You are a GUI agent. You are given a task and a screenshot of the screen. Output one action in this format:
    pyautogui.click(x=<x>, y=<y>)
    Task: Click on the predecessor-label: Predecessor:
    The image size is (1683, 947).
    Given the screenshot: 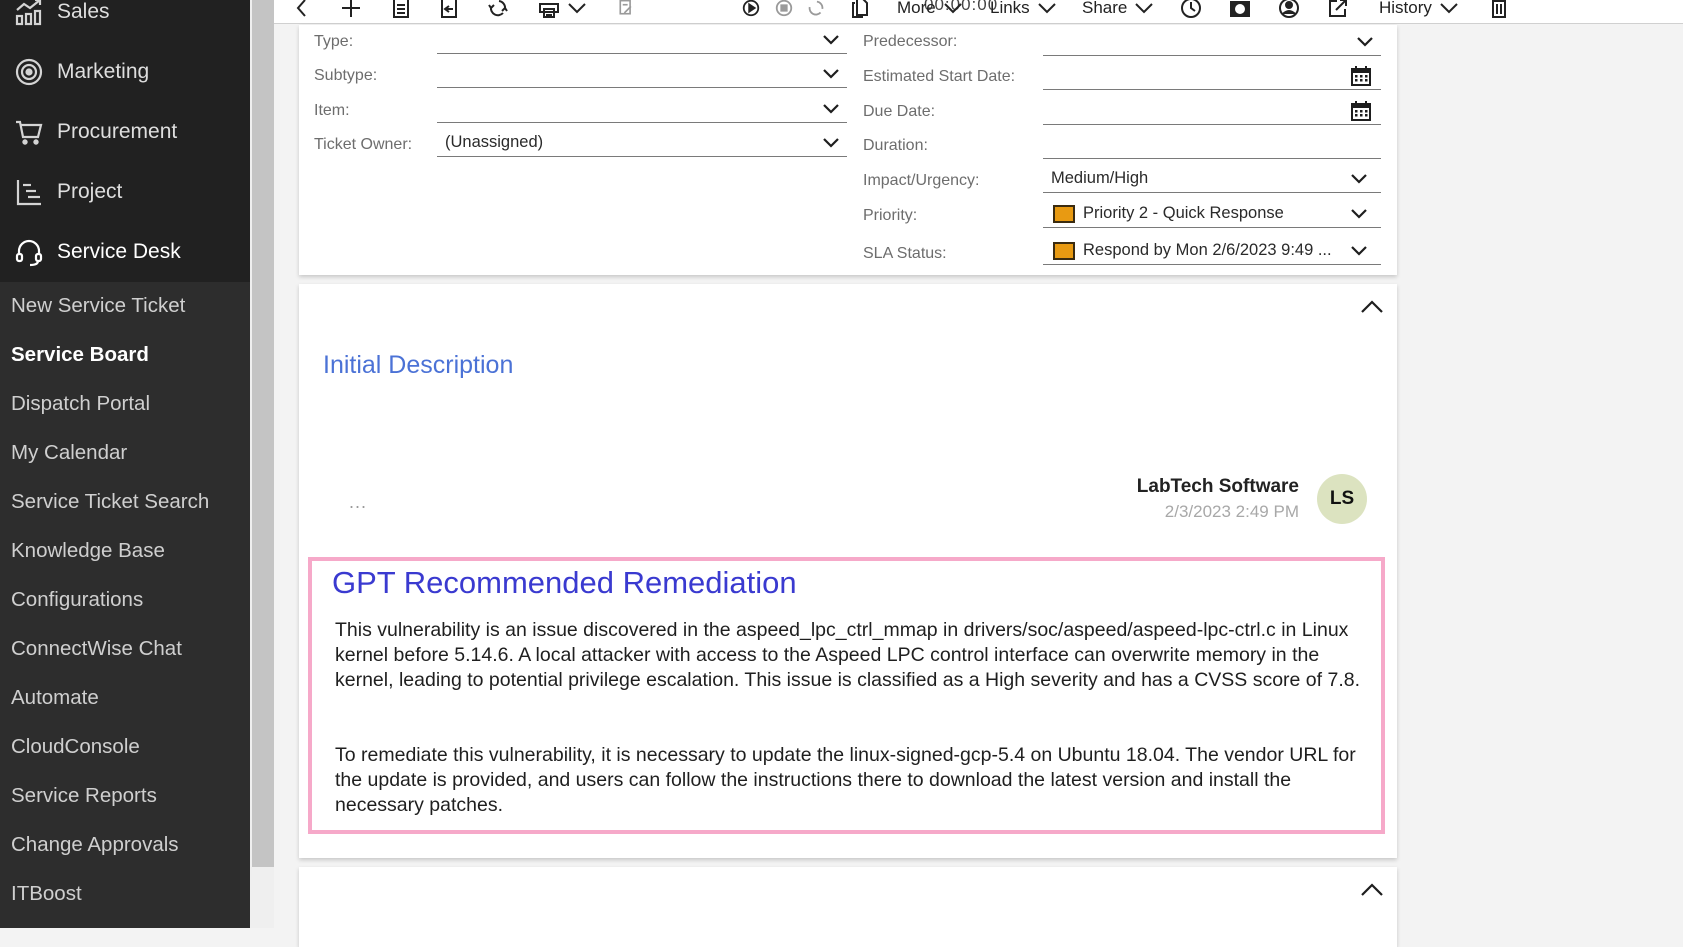 What is the action you would take?
    pyautogui.click(x=910, y=41)
    